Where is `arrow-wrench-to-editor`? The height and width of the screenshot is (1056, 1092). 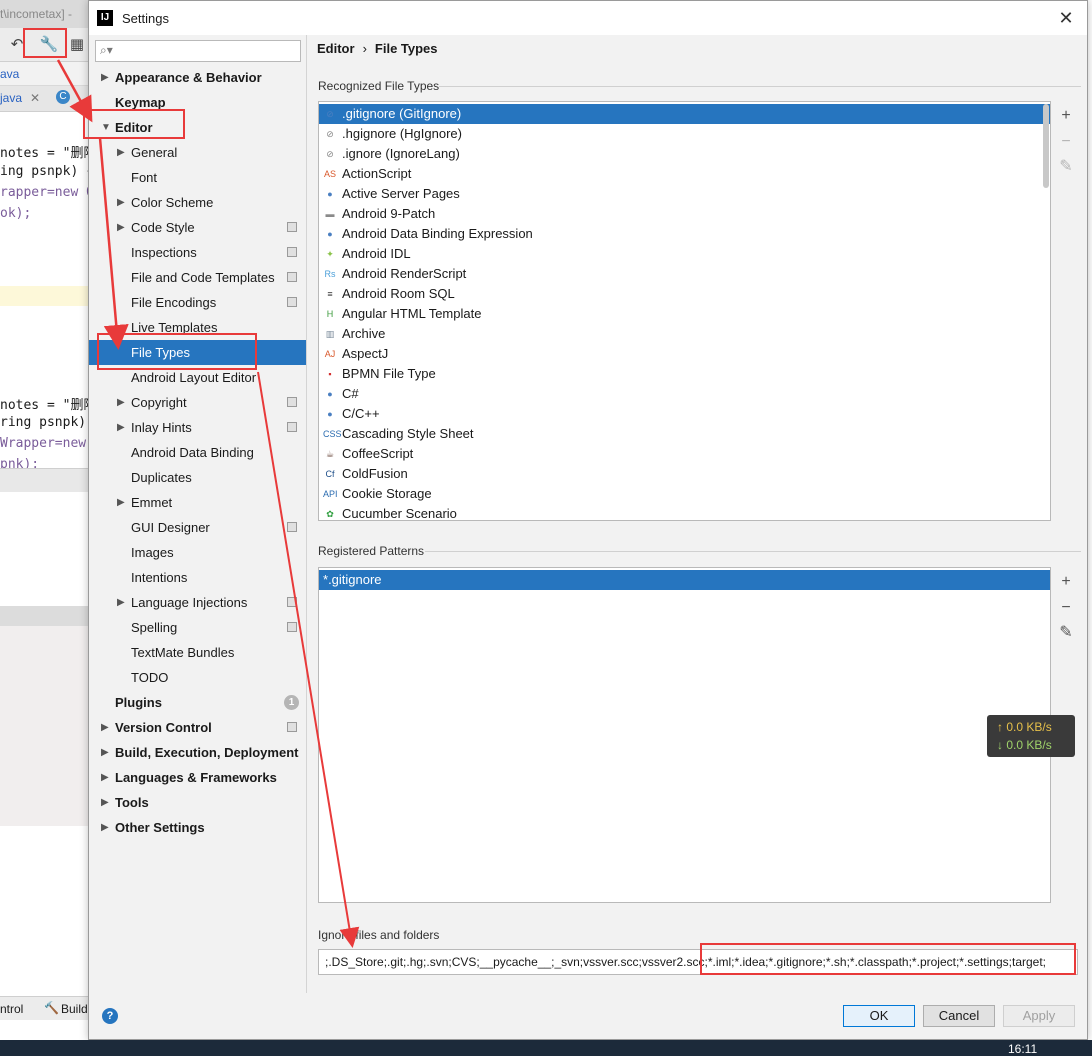
arrow-wrench-to-editor is located at coordinates (74, 91).